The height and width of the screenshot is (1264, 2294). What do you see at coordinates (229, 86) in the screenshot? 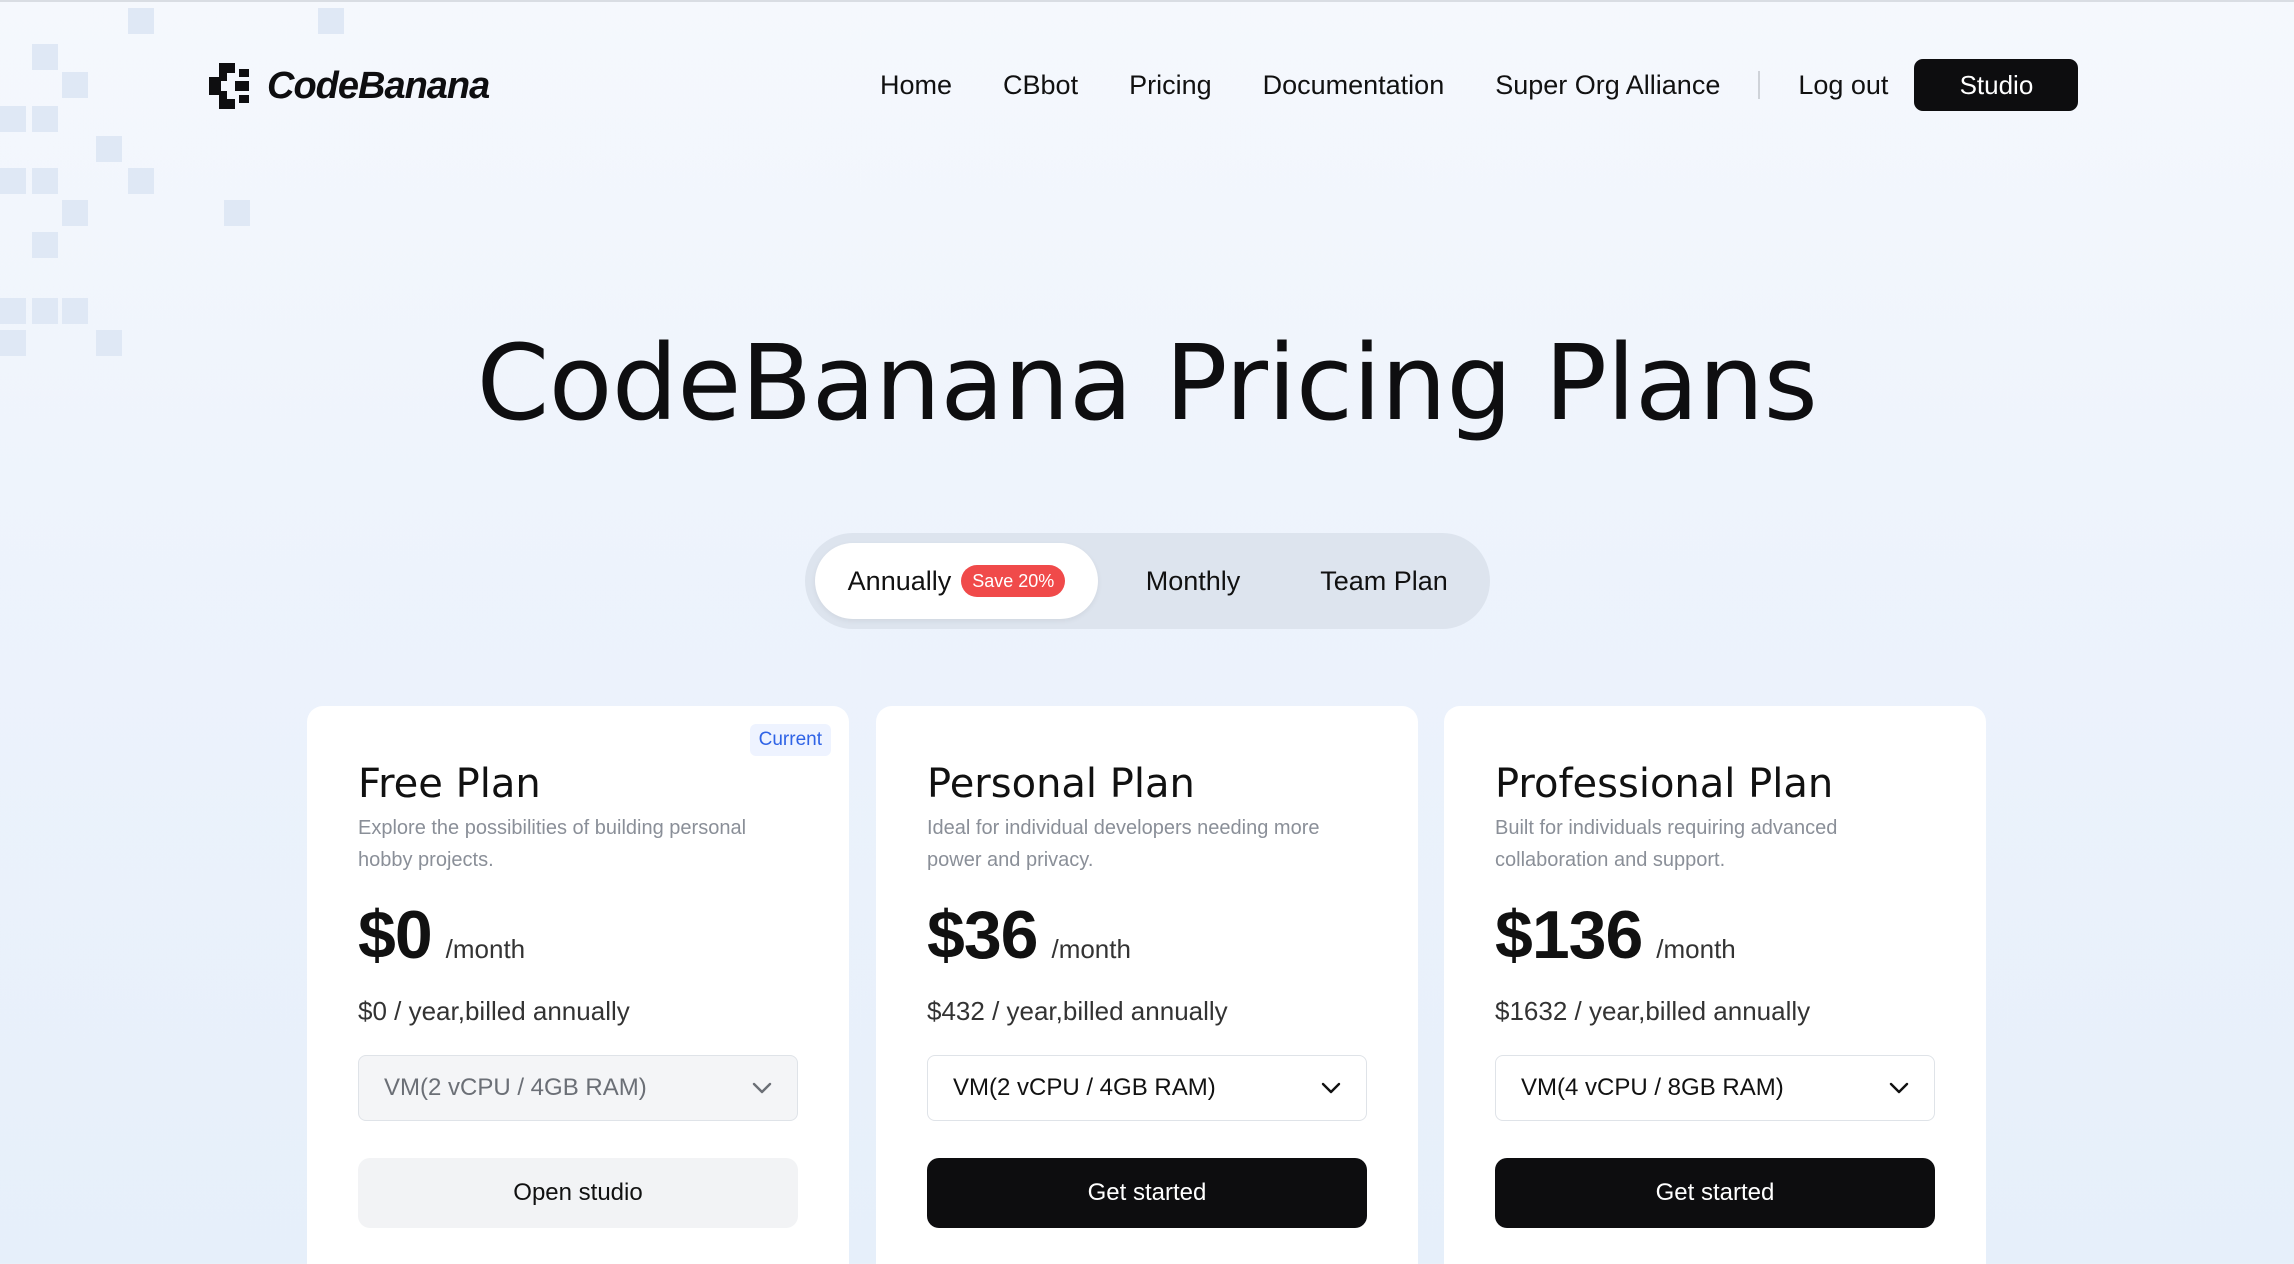
I see `codebanana-logo-icon` at bounding box center [229, 86].